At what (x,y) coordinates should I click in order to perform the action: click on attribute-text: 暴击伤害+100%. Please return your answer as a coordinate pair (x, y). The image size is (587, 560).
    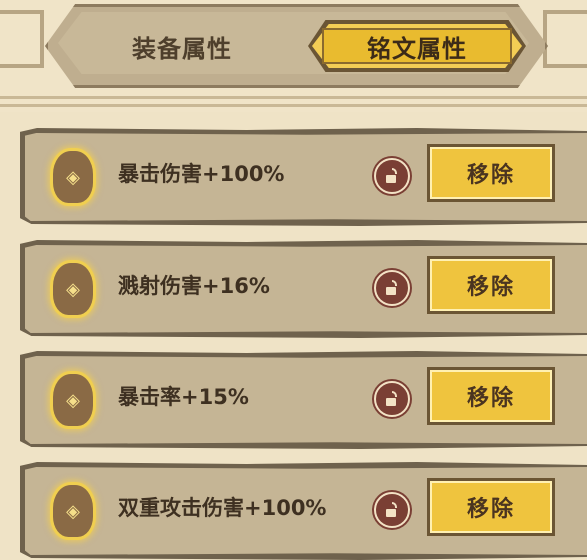
    Looking at the image, I should click on (201, 174).